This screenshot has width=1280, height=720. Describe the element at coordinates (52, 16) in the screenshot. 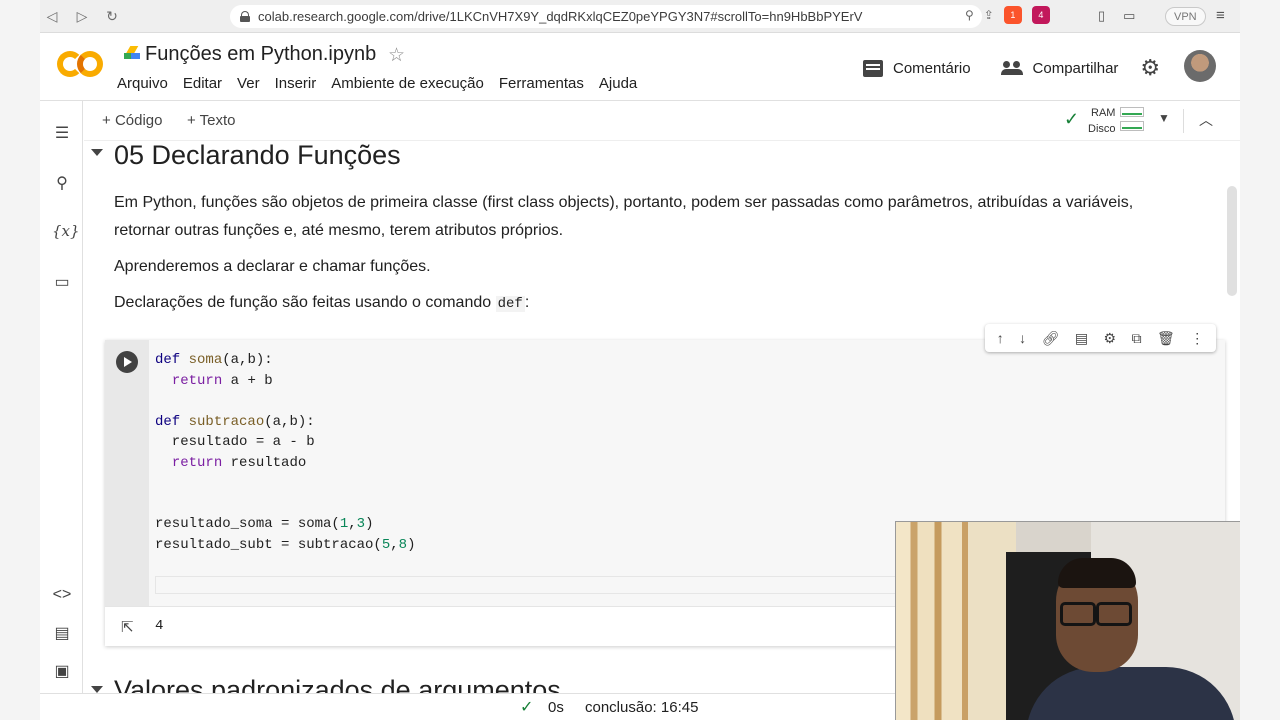

I see `back-icon: ◁` at that location.